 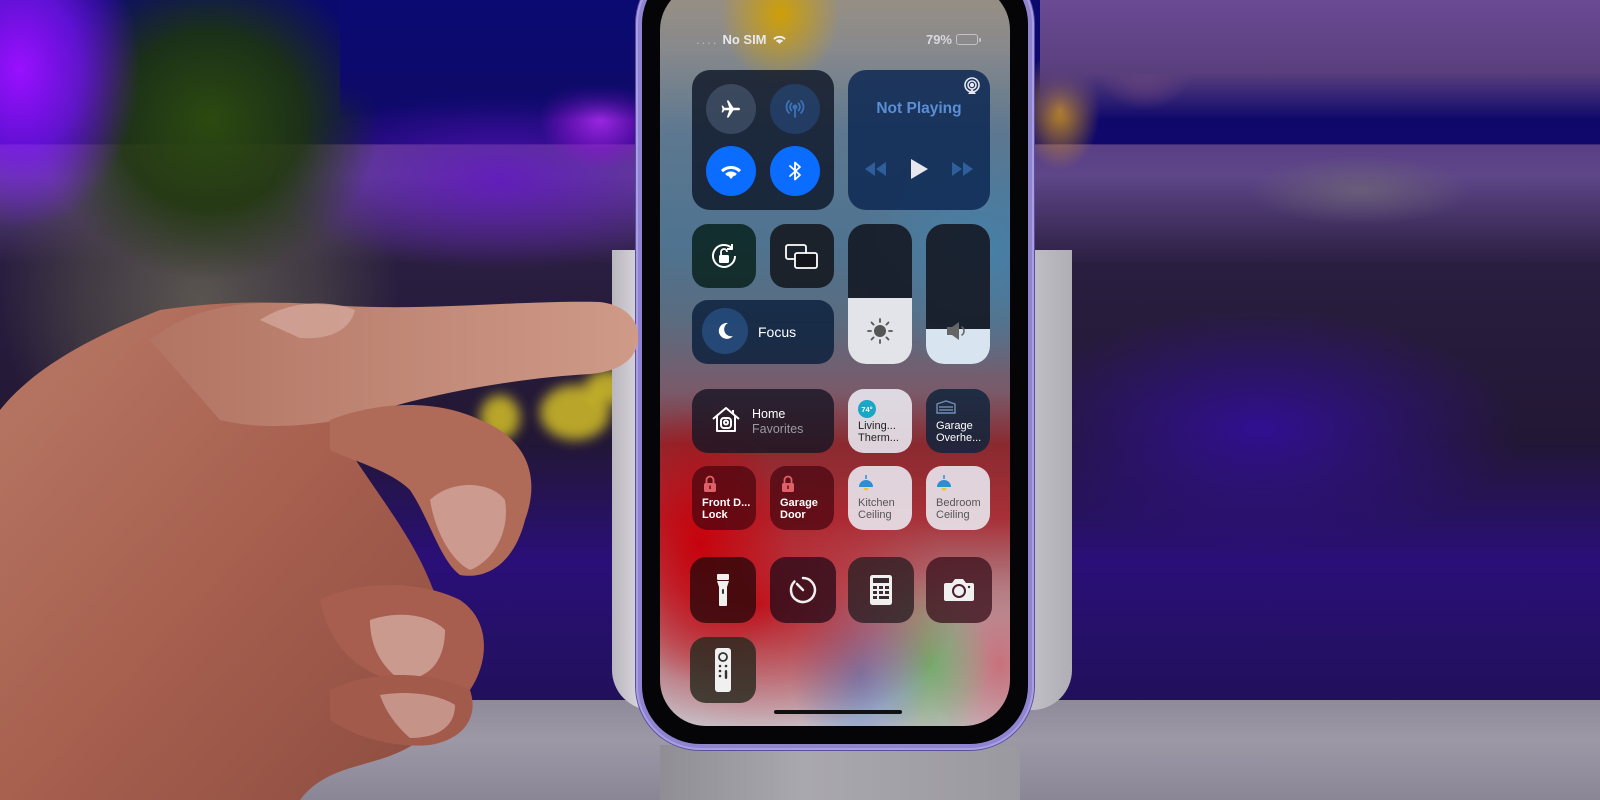 I want to click on focus-icon-circle, so click(x=725, y=331).